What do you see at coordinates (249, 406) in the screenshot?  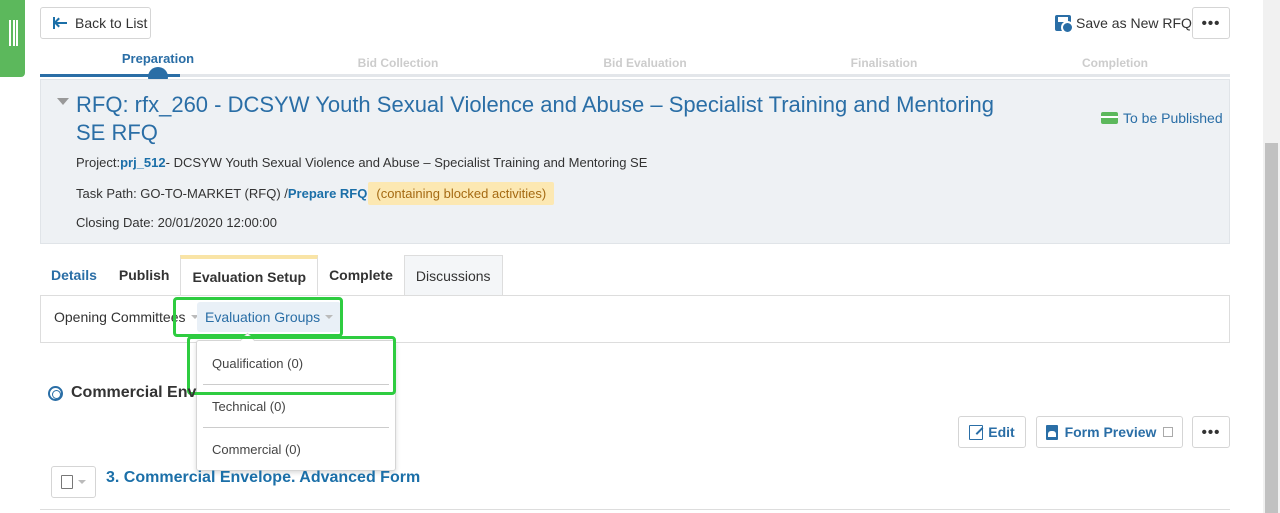 I see `dropdown-item-technical: Technical (0)` at bounding box center [249, 406].